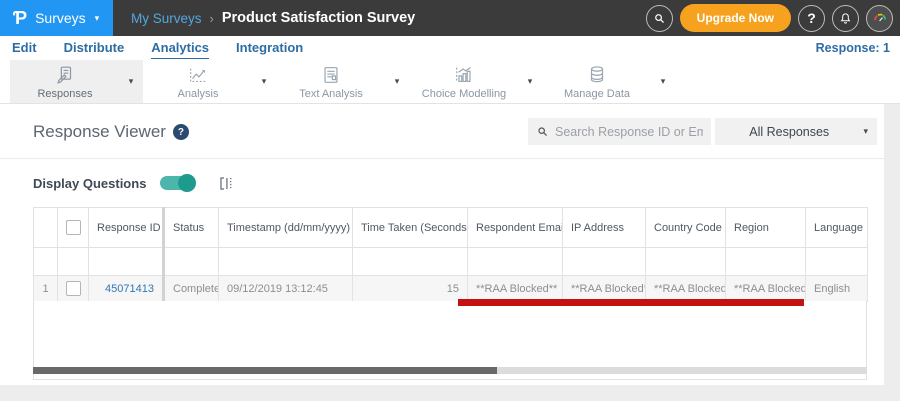 The width and height of the screenshot is (900, 401). I want to click on manage-data-button: Manage Data, so click(597, 81).